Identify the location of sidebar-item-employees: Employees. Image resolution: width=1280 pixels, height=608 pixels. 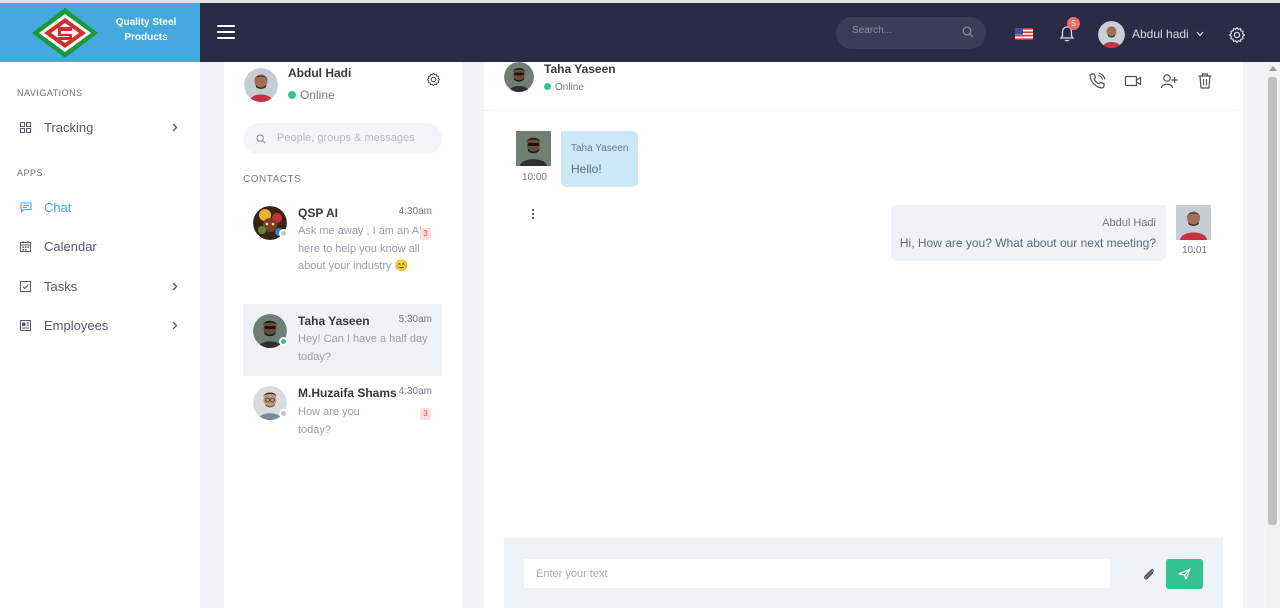
(105, 326).